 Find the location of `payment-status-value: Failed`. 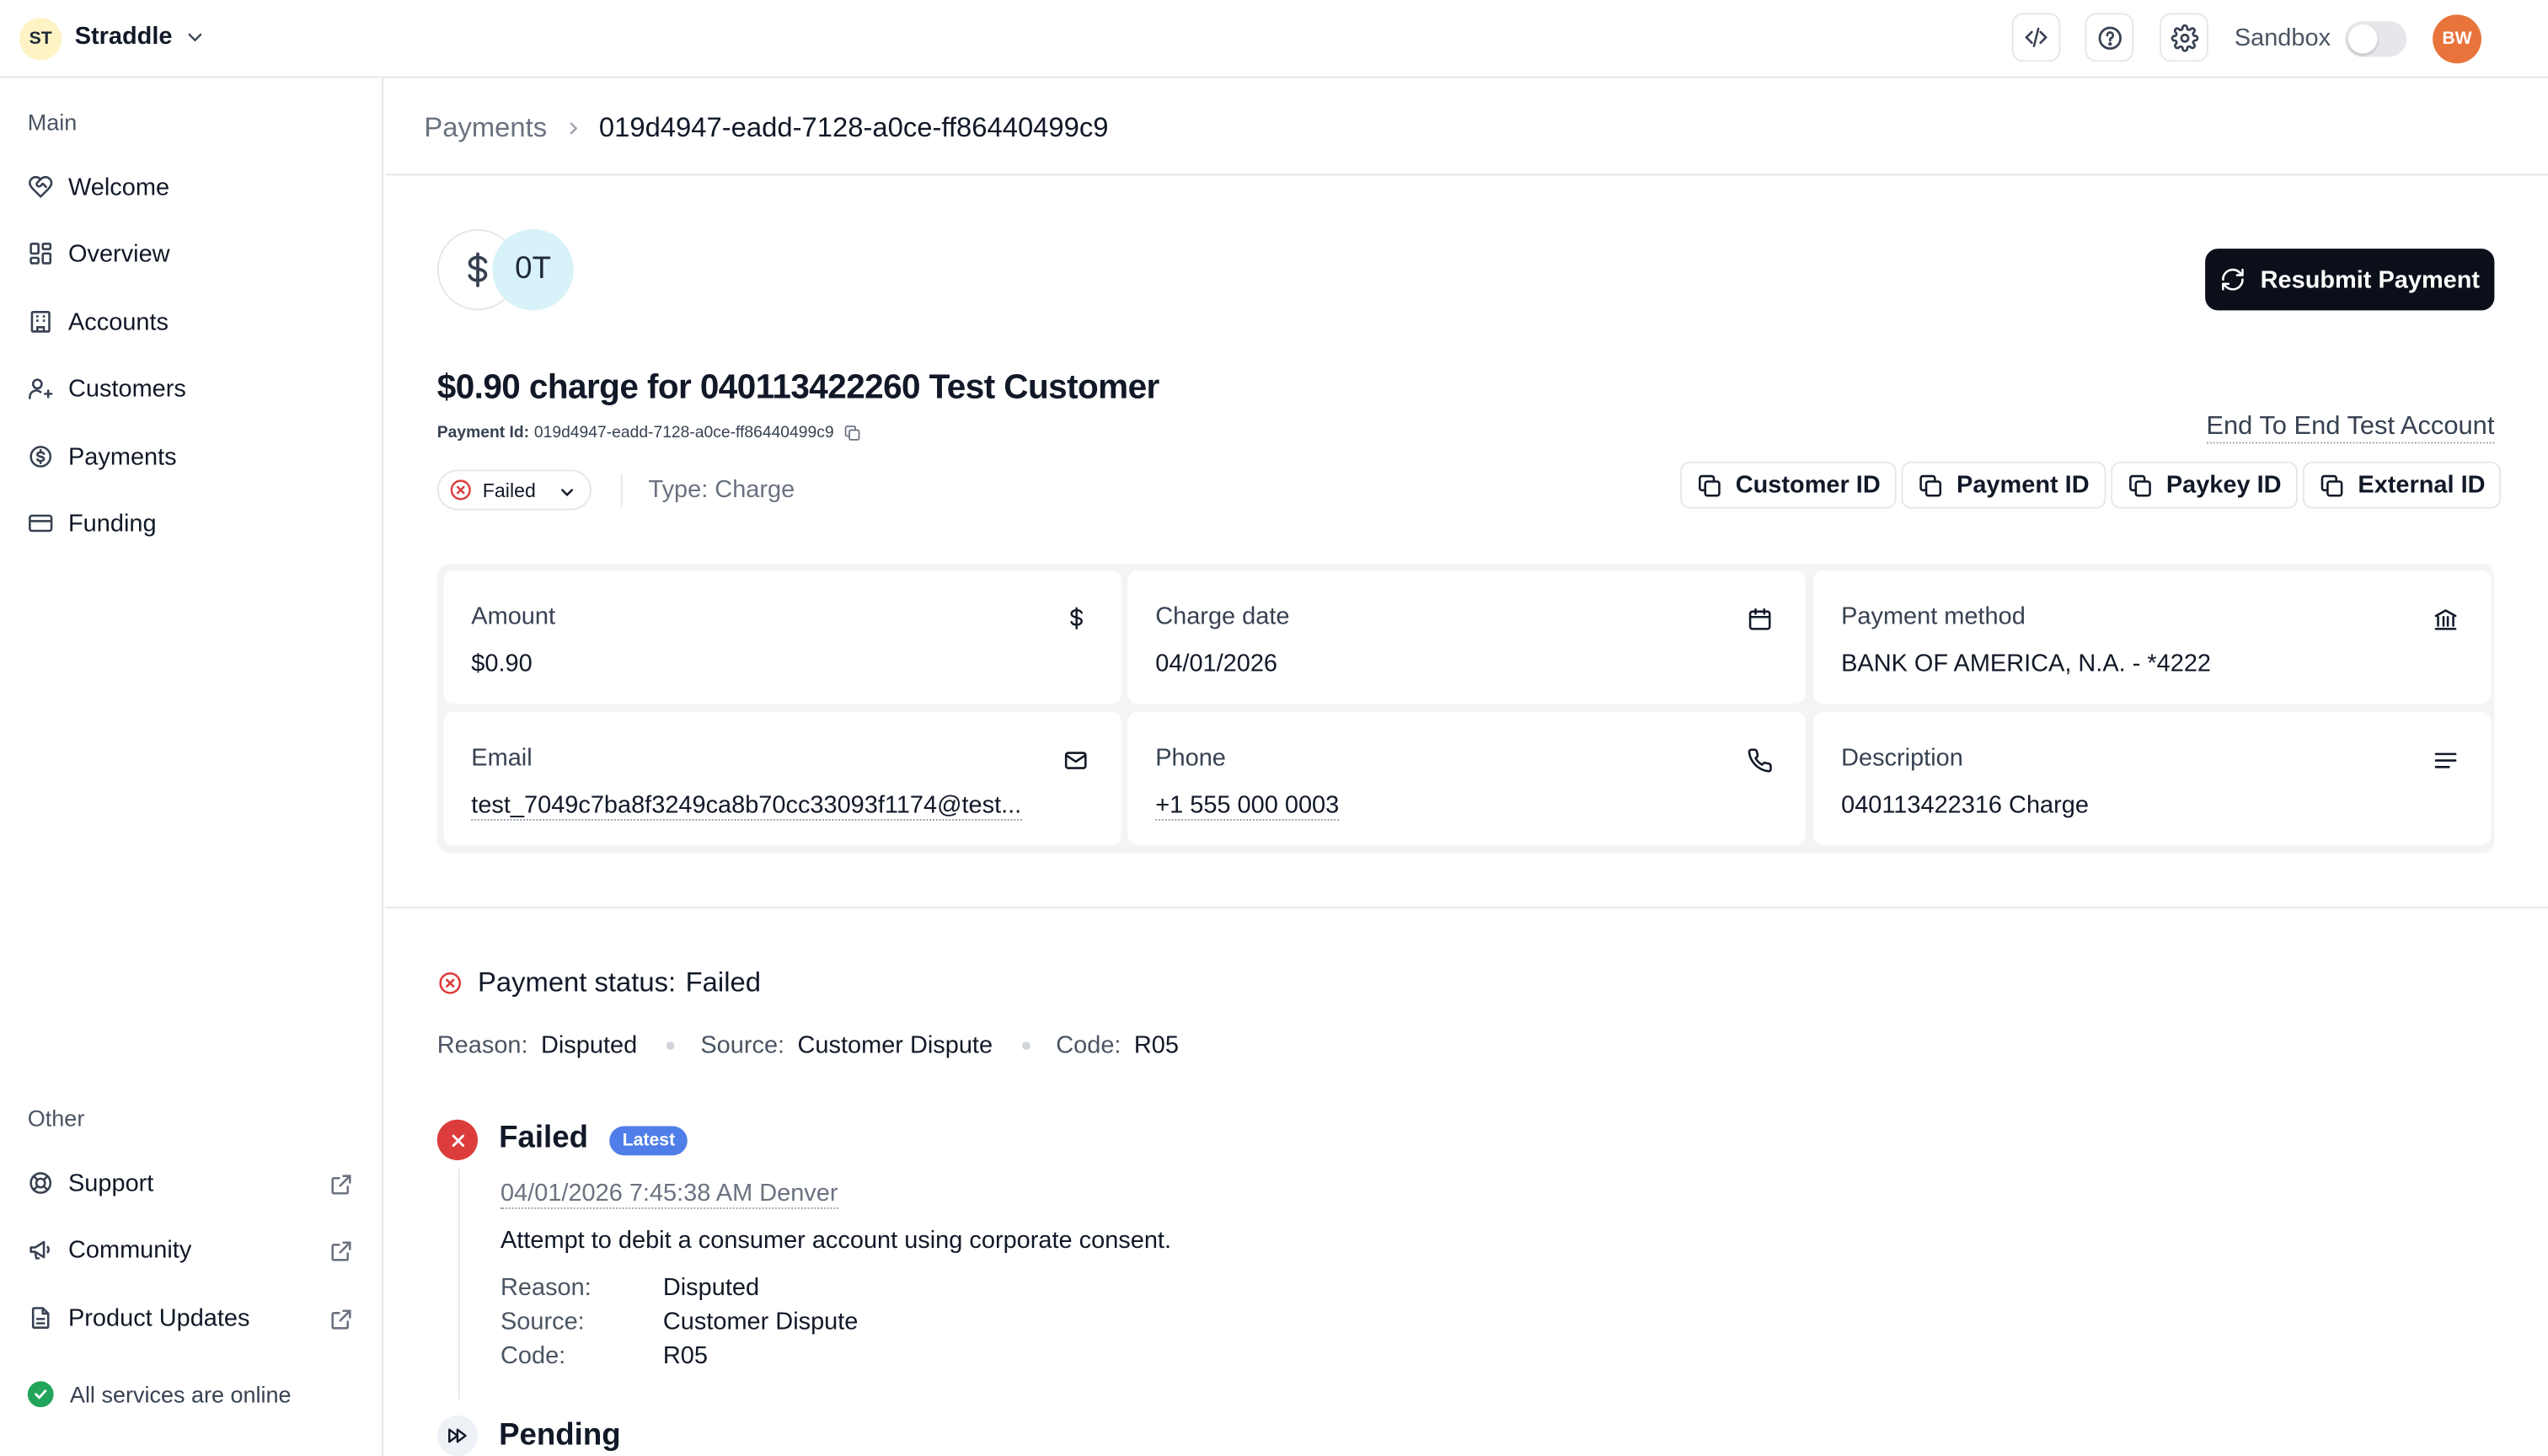

payment-status-value: Failed is located at coordinates (723, 982).